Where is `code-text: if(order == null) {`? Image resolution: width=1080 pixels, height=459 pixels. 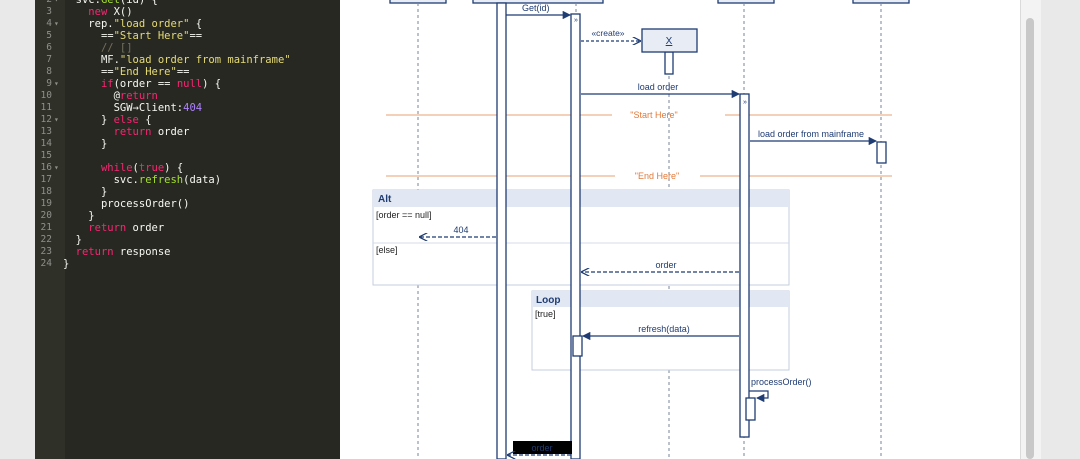
code-text: if(order == null) { is located at coordinates (161, 84).